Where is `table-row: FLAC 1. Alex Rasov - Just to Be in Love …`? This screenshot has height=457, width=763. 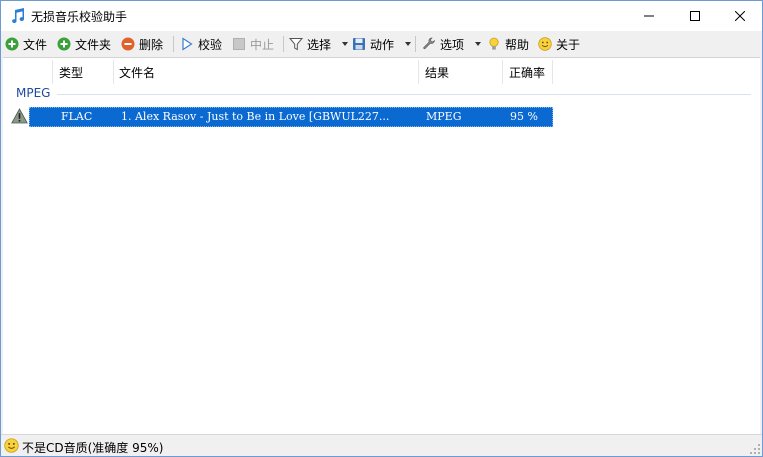 table-row: FLAC 1. Alex Rasov - Just to Be in Love … is located at coordinates (291, 117).